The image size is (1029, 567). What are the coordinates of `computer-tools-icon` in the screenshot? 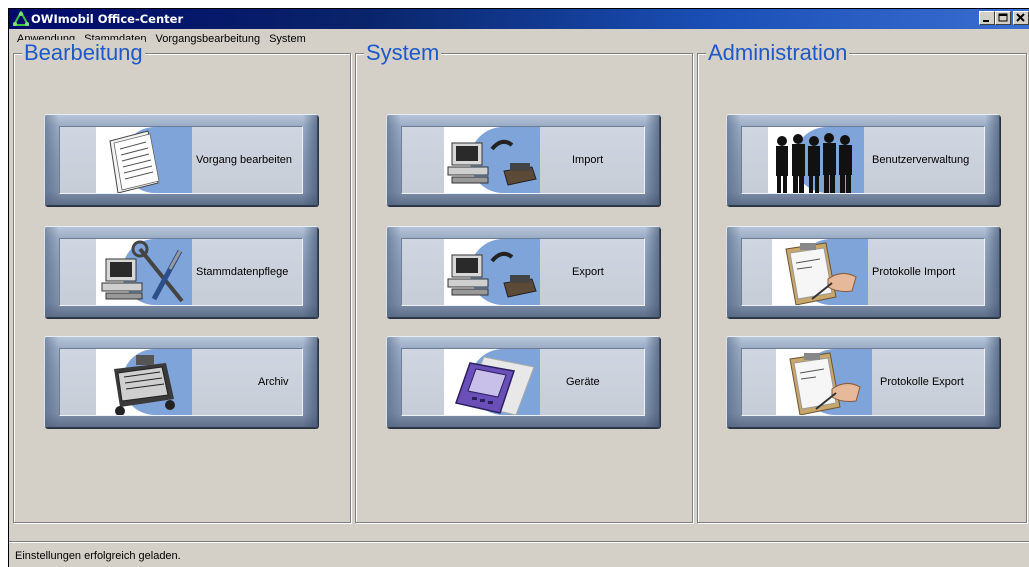 It's located at (144, 272).